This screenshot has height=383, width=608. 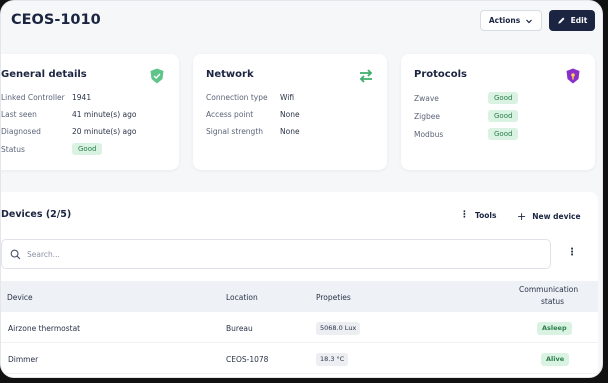 I want to click on search-box, so click(x=276, y=254).